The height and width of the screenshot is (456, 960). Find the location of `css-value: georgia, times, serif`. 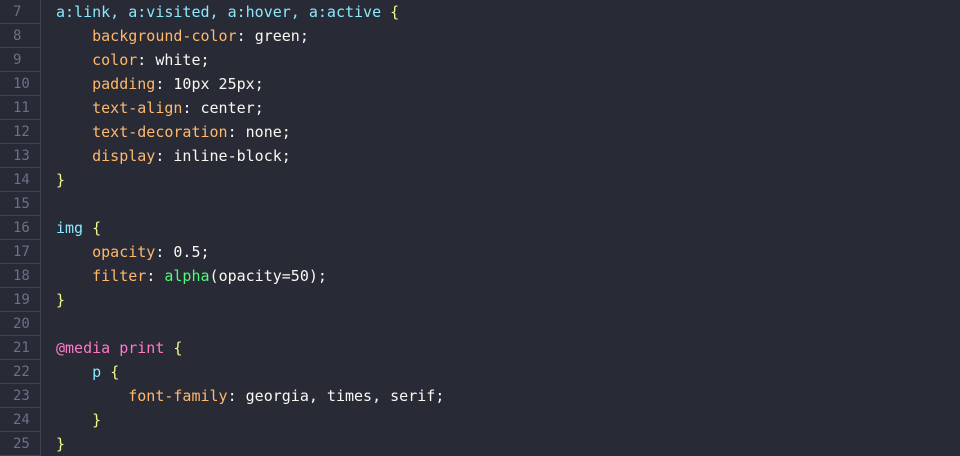

css-value: georgia, times, serif is located at coordinates (340, 396).